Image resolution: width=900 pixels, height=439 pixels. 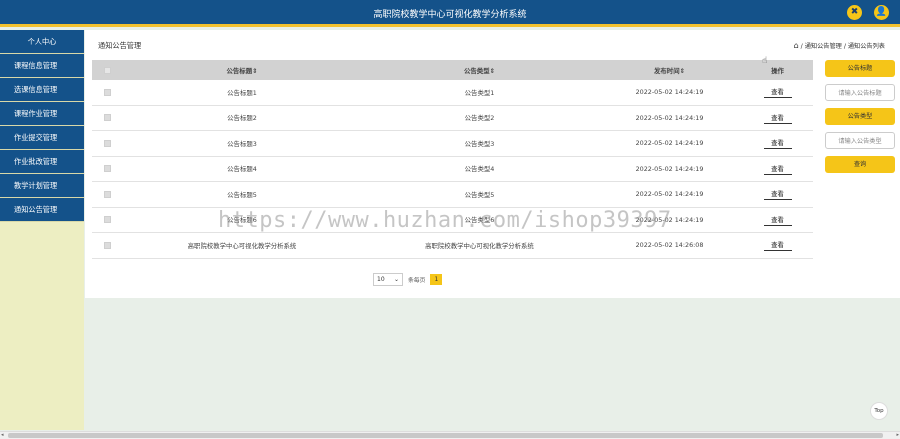 I want to click on cell-type: 公告类型5, so click(x=479, y=194).